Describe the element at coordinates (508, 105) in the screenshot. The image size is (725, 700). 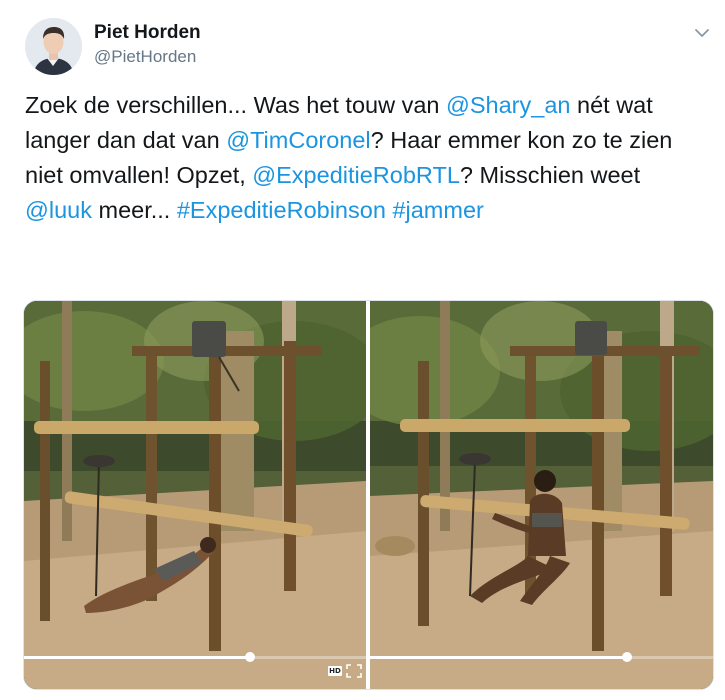
I see `mention-link: @Shary_an` at that location.